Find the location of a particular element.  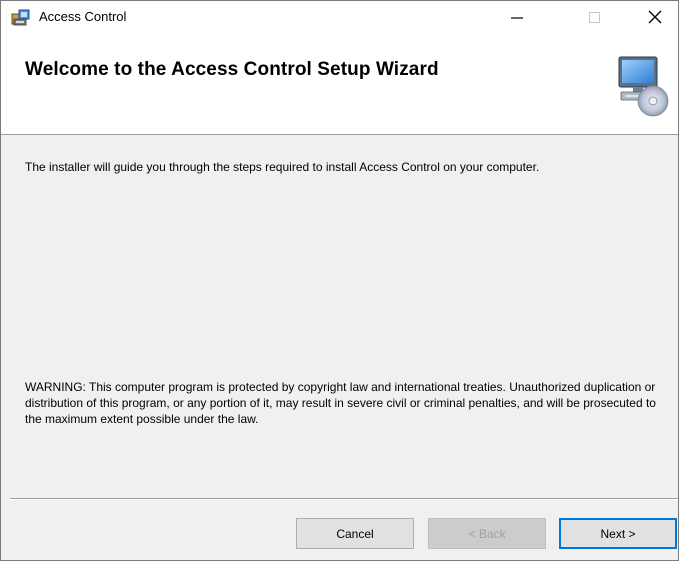

minimize-icon is located at coordinates (517, 18).